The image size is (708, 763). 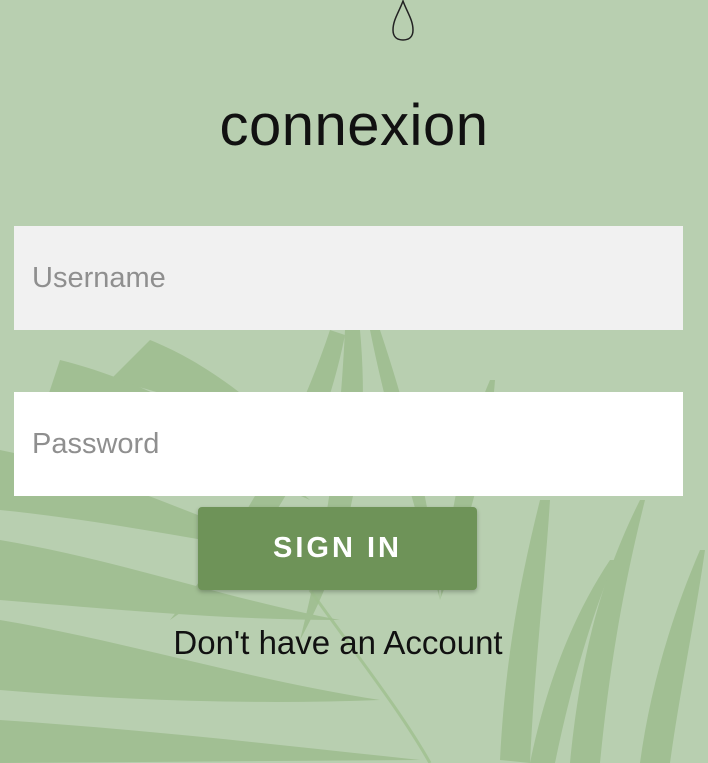 What do you see at coordinates (348, 278) in the screenshot?
I see `username-input` at bounding box center [348, 278].